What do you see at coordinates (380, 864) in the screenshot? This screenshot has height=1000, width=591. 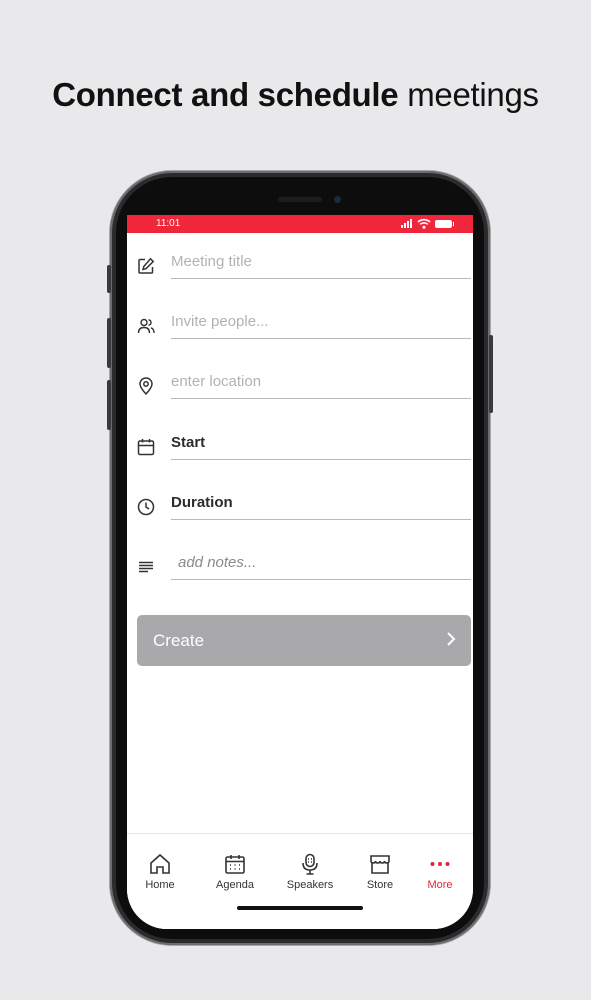 I see `store-icon` at bounding box center [380, 864].